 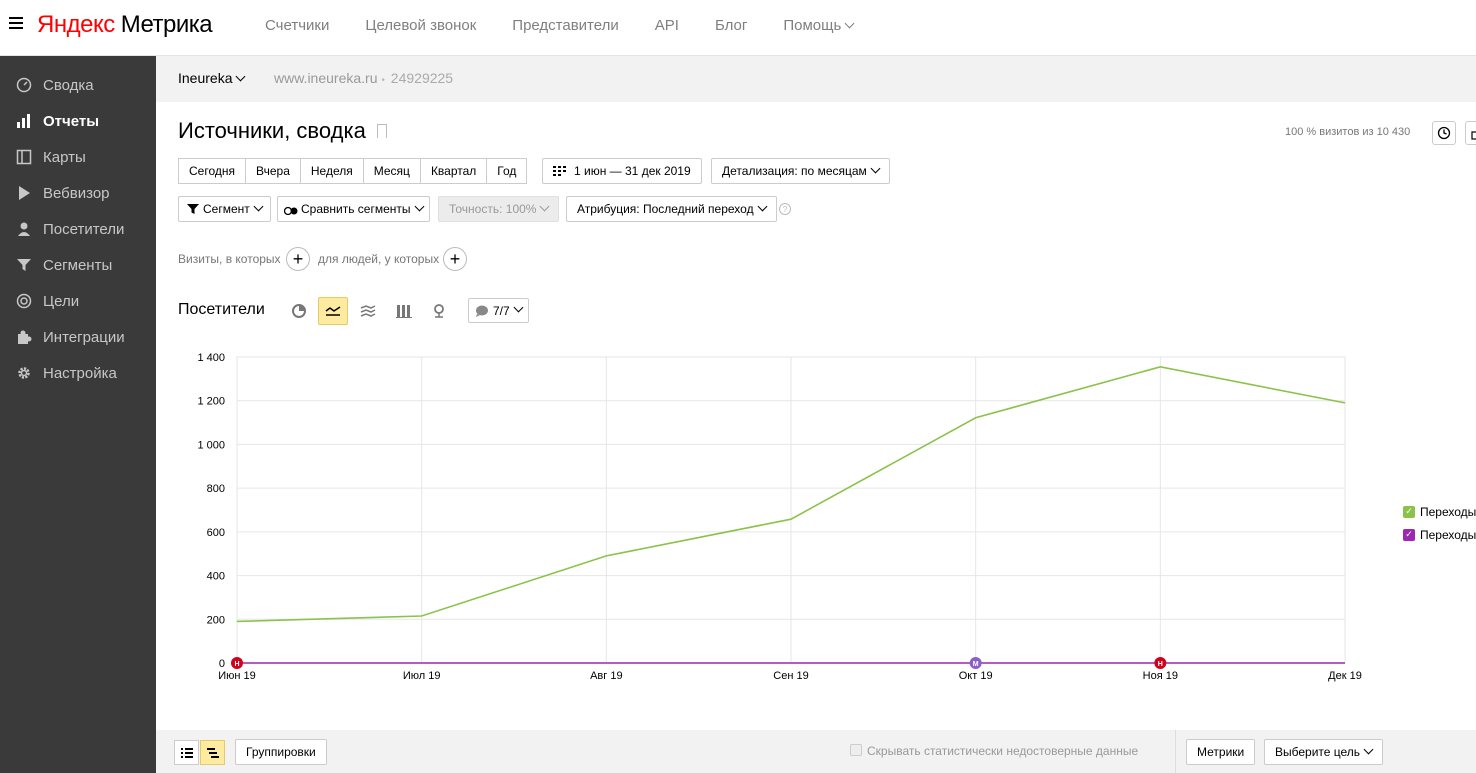 I want to click on period-buttons: Сегодня Вчера Неделя Месяц Квартал Год, so click(x=353, y=171).